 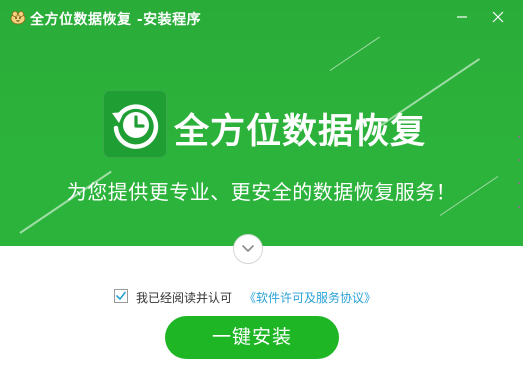 I want to click on product-name: 全方位数据恢复, so click(x=300, y=132).